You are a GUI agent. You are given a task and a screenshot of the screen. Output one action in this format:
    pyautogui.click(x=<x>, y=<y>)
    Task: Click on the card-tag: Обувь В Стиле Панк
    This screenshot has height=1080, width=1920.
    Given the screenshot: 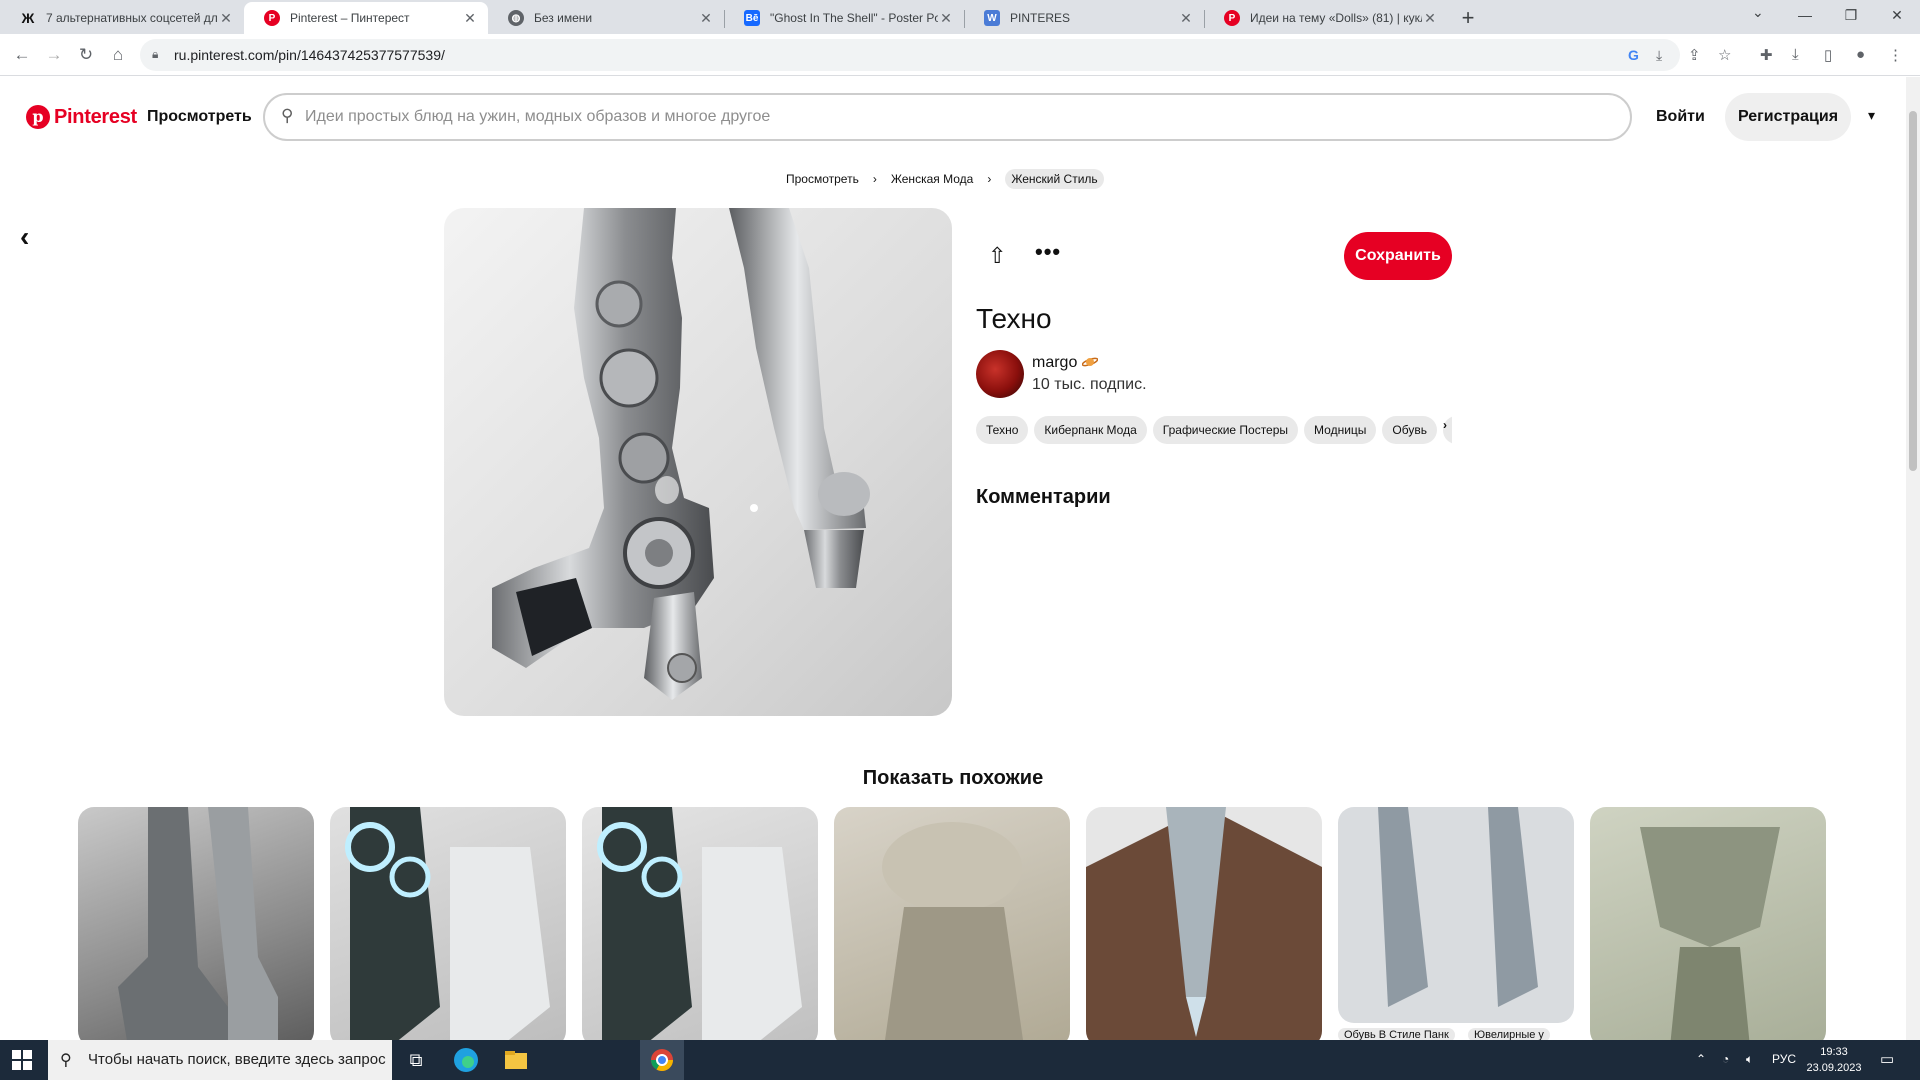 What is the action you would take?
    pyautogui.click(x=1396, y=1034)
    